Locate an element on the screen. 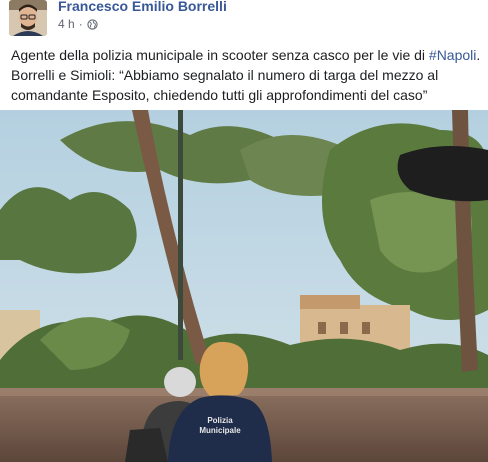 Image resolution: width=488 pixels, height=462 pixels. globe-icon is located at coordinates (92, 24).